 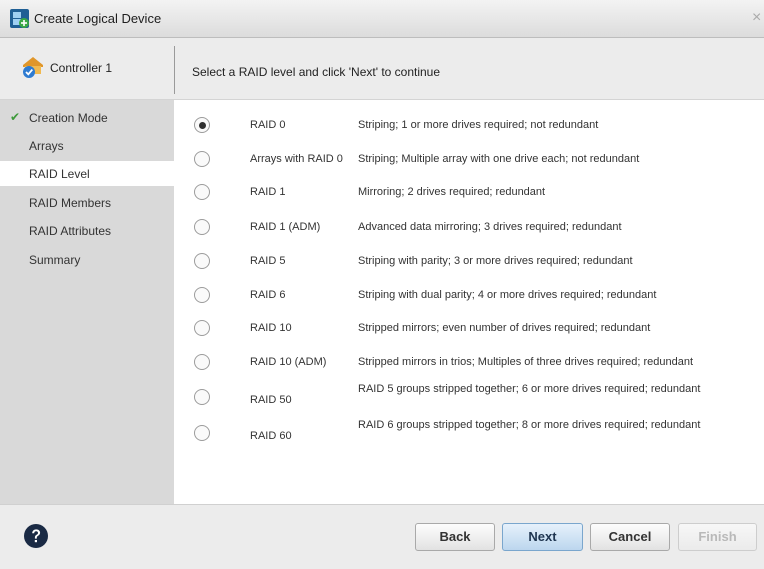 What do you see at coordinates (59, 174) in the screenshot?
I see `step-label: RAID Level` at bounding box center [59, 174].